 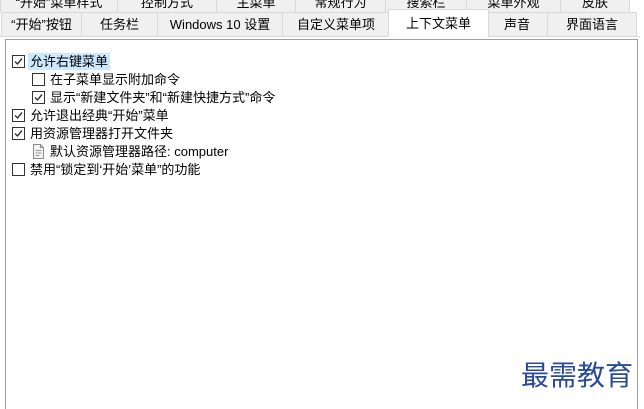 What do you see at coordinates (220, 24) in the screenshot?
I see `tab-windows10-settings: Windows 10 设置` at bounding box center [220, 24].